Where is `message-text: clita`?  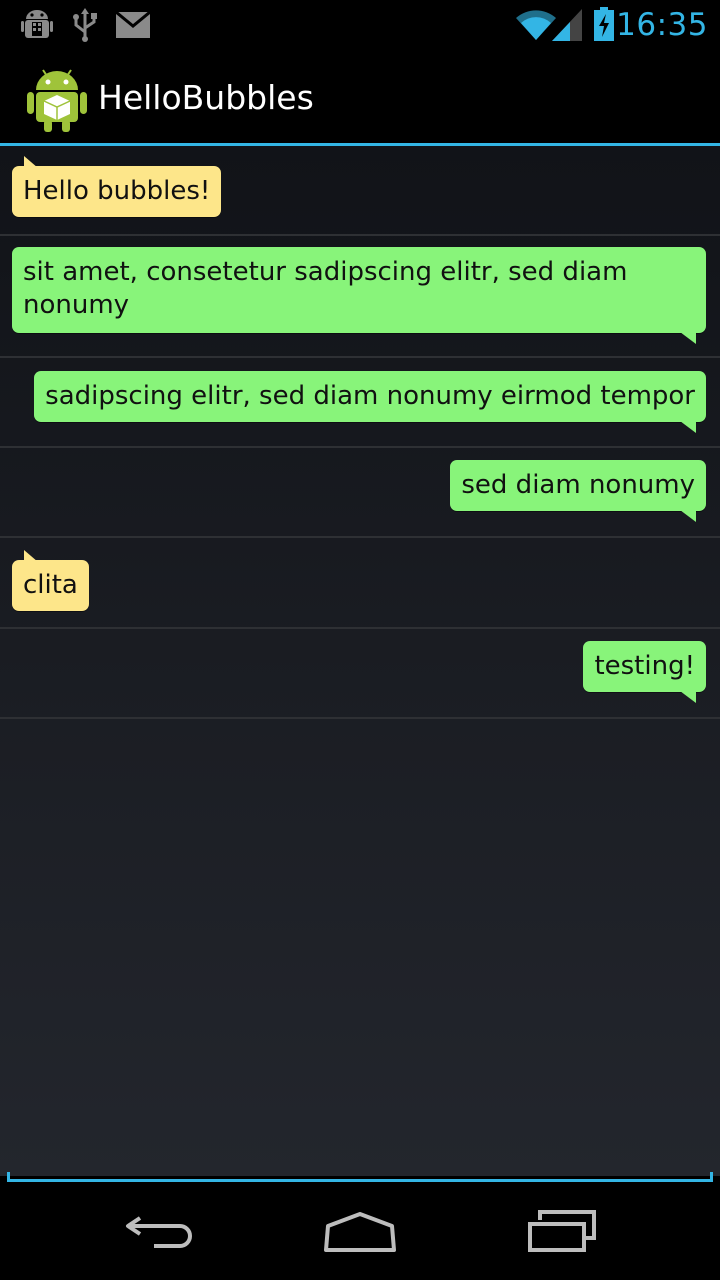 message-text: clita is located at coordinates (50, 585).